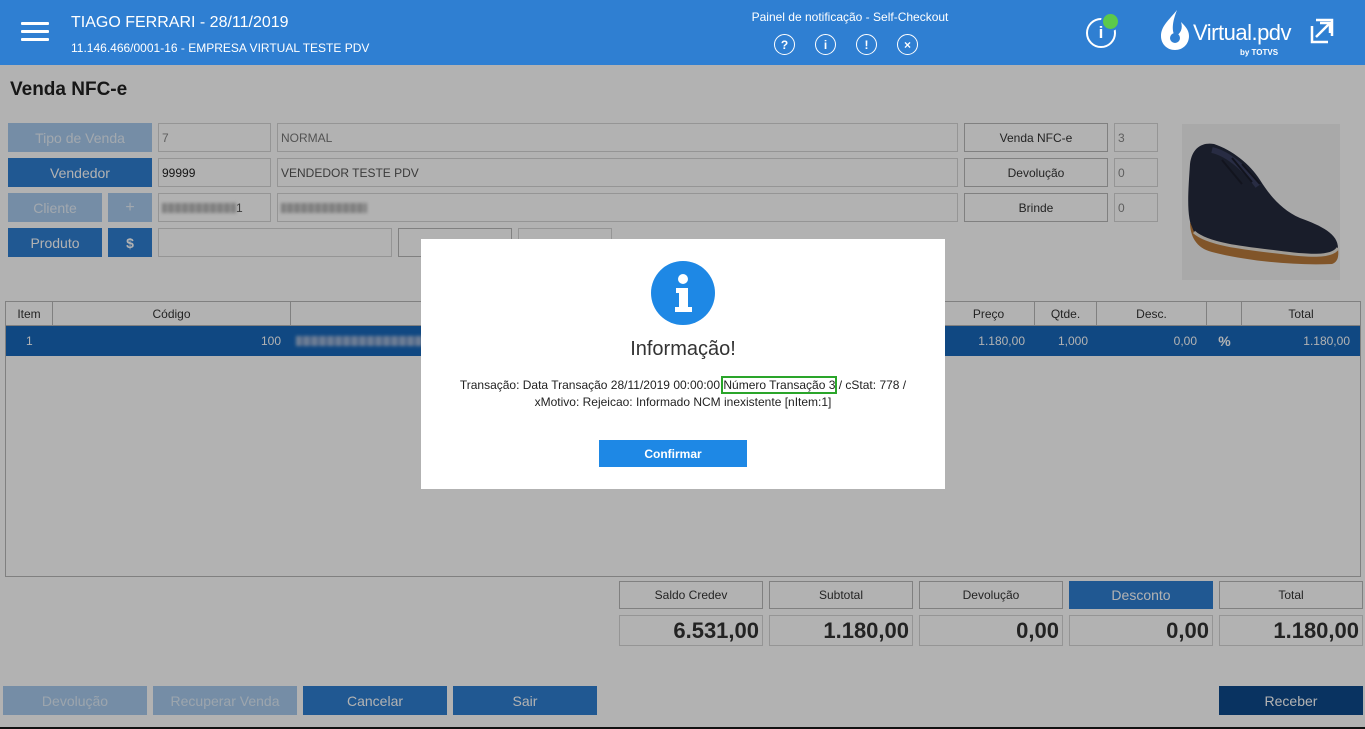  Describe the element at coordinates (779, 385) in the screenshot. I see `transaction-number-highlight: Número Transação 3` at that location.